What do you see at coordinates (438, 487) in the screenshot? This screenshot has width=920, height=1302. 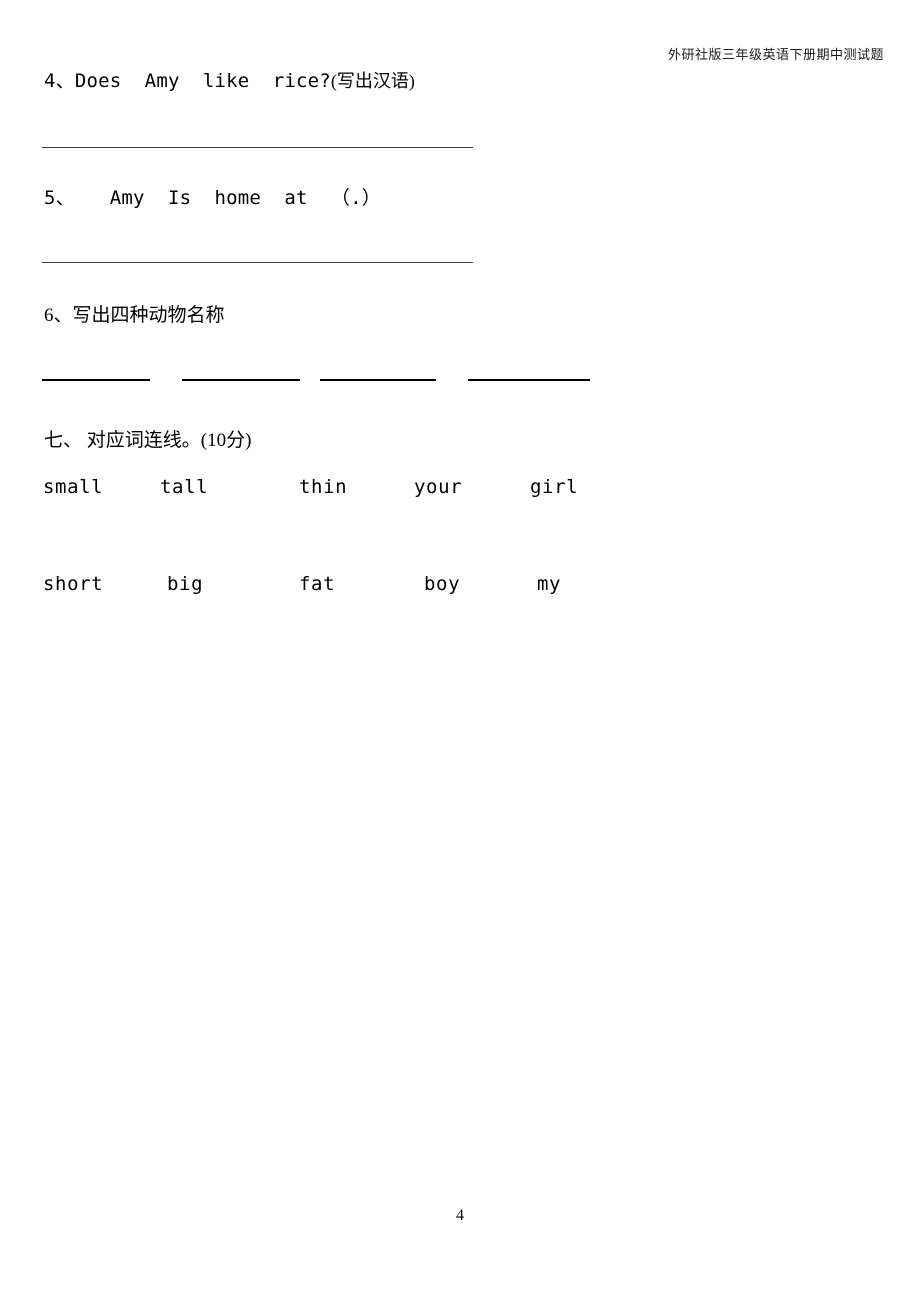 I see `match-word-your: your` at bounding box center [438, 487].